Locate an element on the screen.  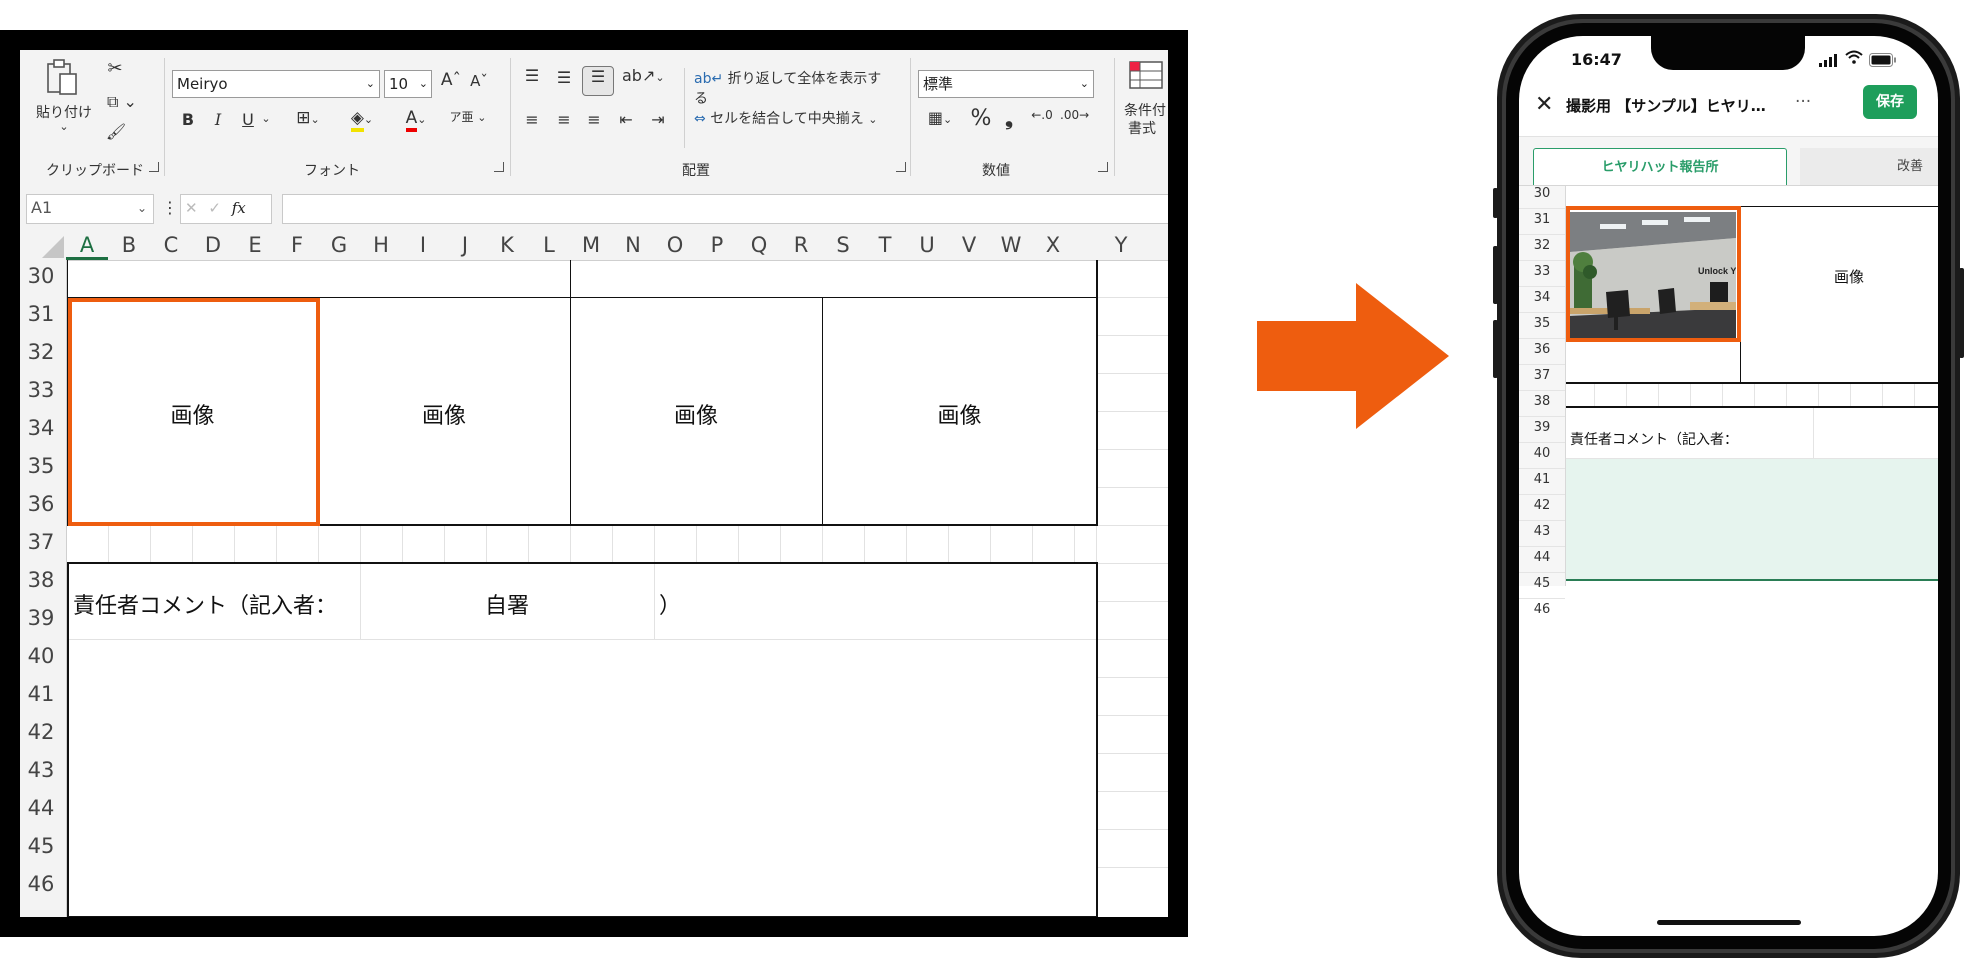
mobile-worksheet-grid: 責任者コメント（記入者： 画像 Unlock Y is located at coordinates (1752, 426).